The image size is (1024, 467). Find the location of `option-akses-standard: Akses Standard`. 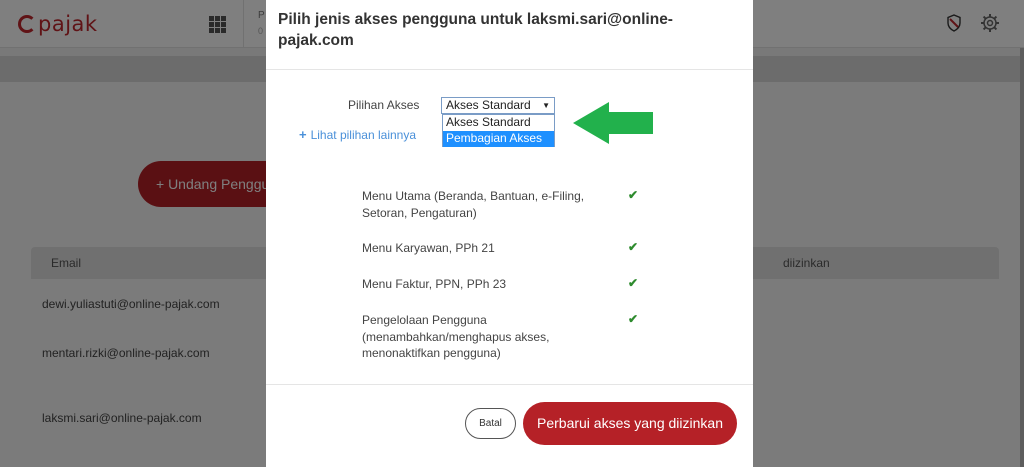

option-akses-standard: Akses Standard is located at coordinates (498, 123).